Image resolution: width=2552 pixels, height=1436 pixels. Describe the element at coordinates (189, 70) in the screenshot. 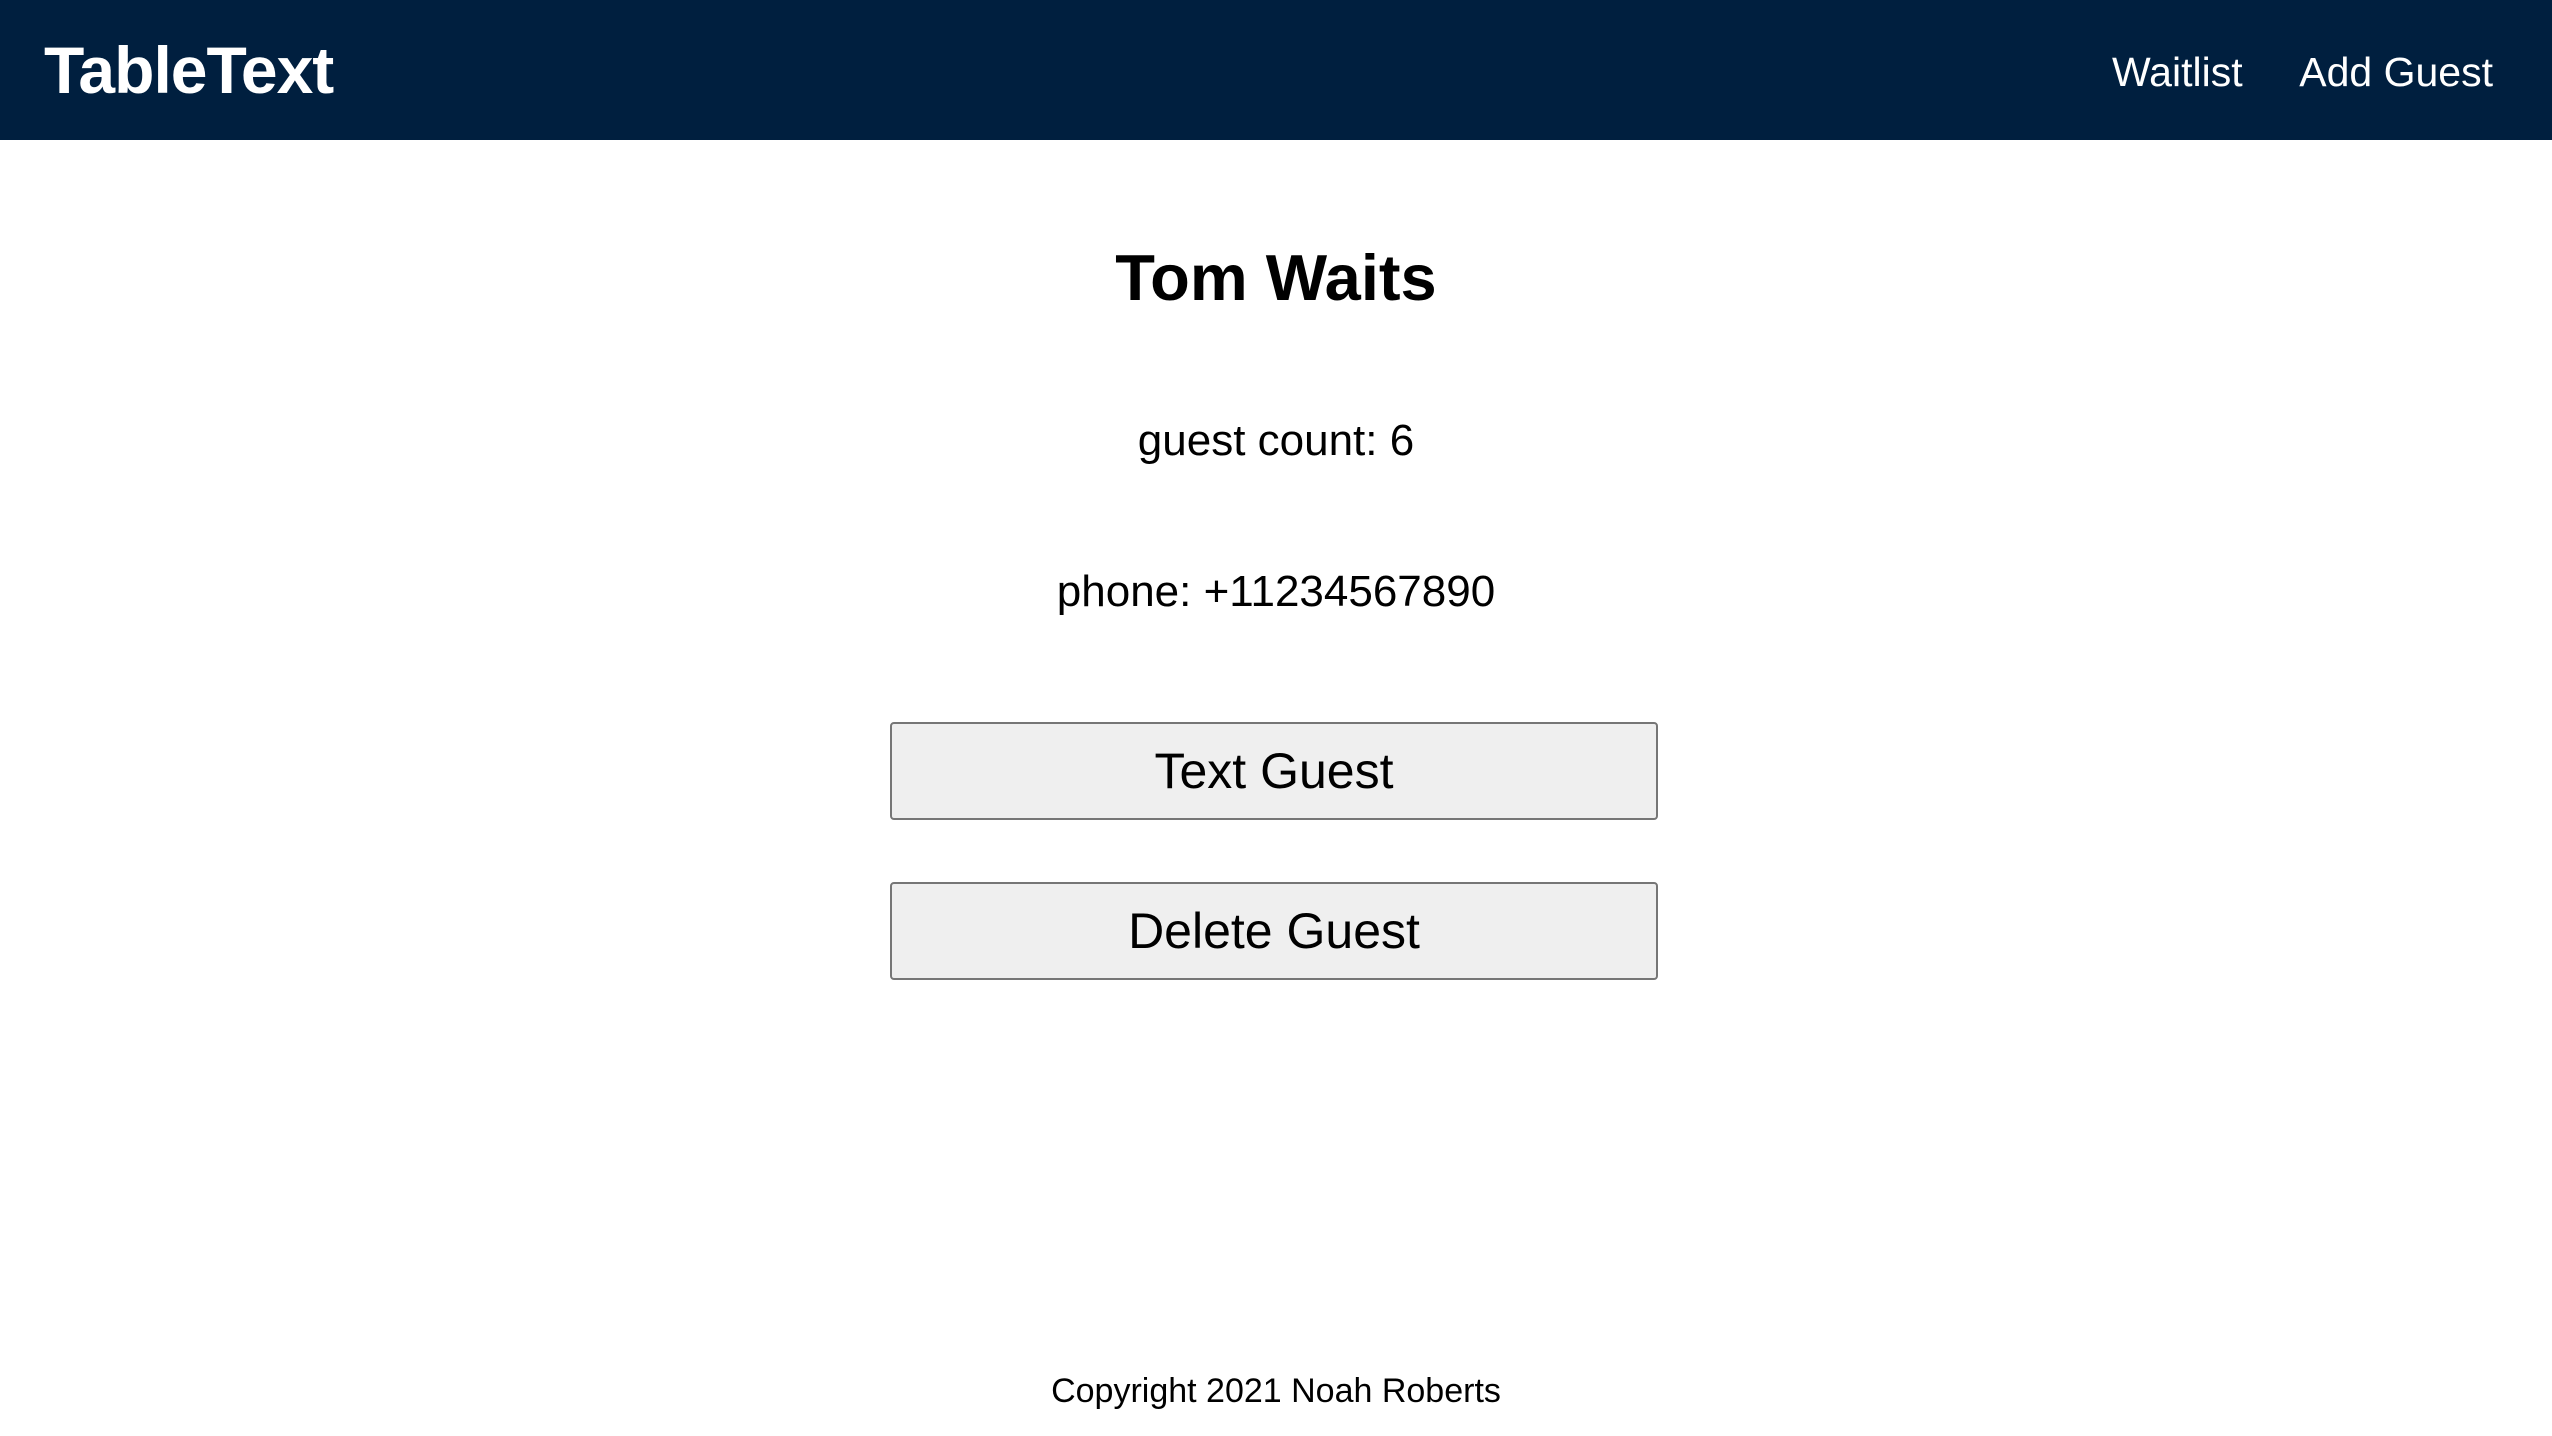

I see `brand-logo-link: TableText` at that location.